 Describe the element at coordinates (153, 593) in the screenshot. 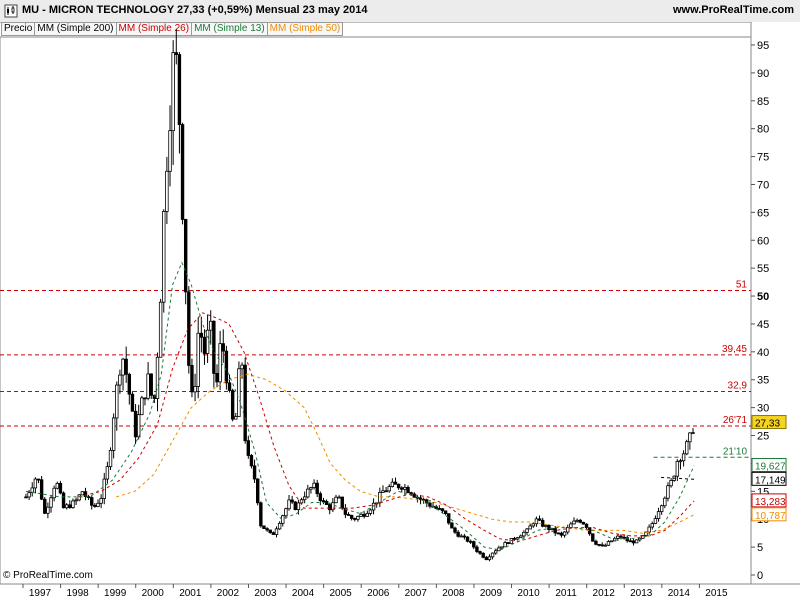

I see `x-tick-label: 2000` at that location.